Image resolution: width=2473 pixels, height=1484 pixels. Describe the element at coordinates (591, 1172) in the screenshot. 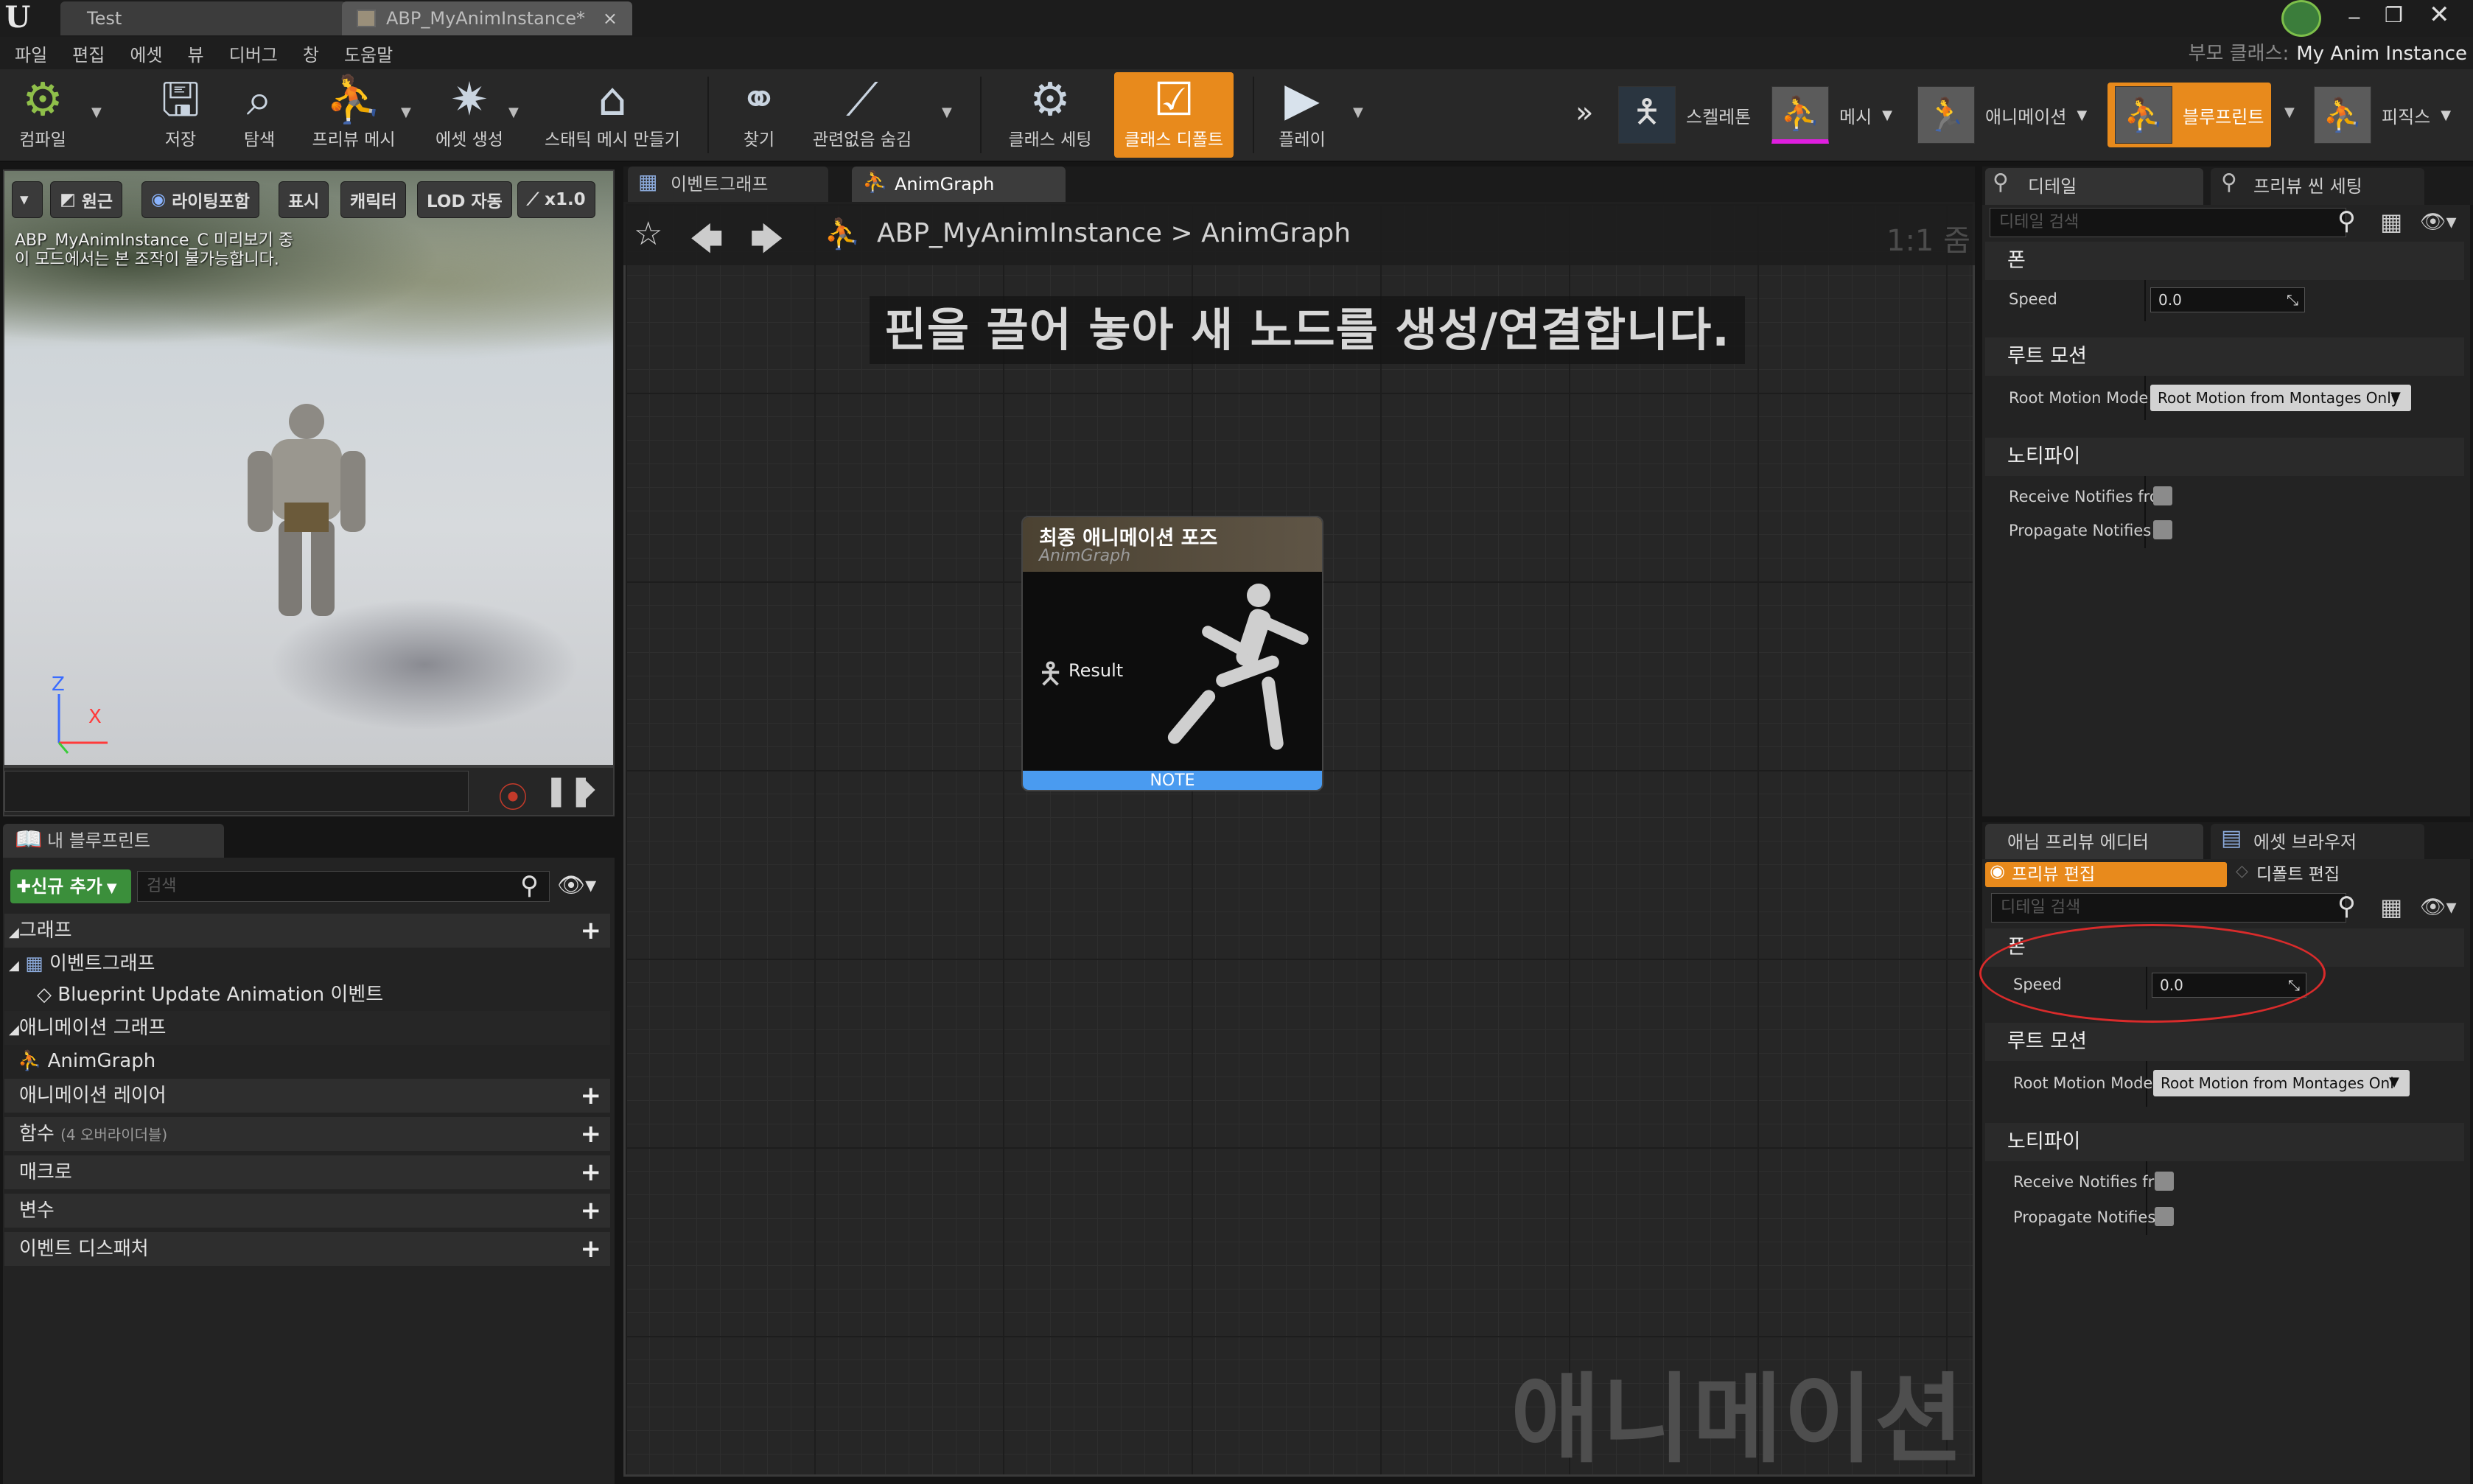

I see `add-macro-icon: +` at that location.